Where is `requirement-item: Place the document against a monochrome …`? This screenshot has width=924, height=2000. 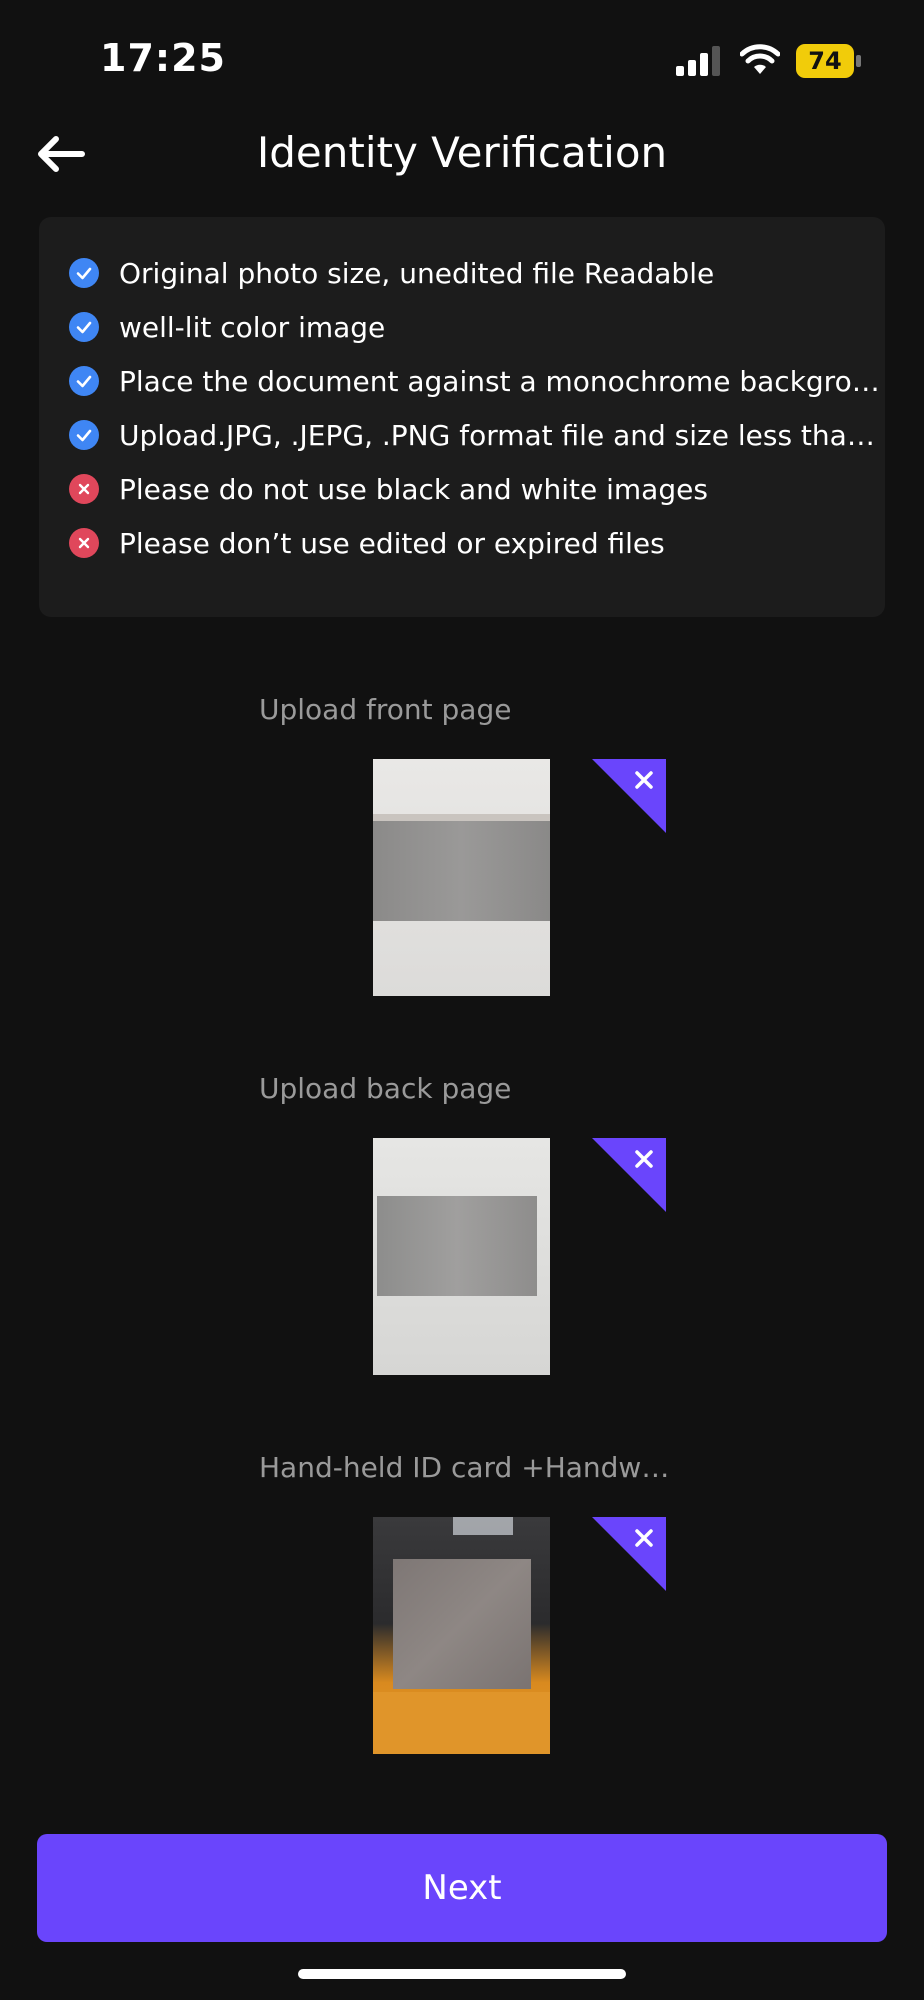 requirement-item: Place the document against a monochrome … is located at coordinates (479, 381).